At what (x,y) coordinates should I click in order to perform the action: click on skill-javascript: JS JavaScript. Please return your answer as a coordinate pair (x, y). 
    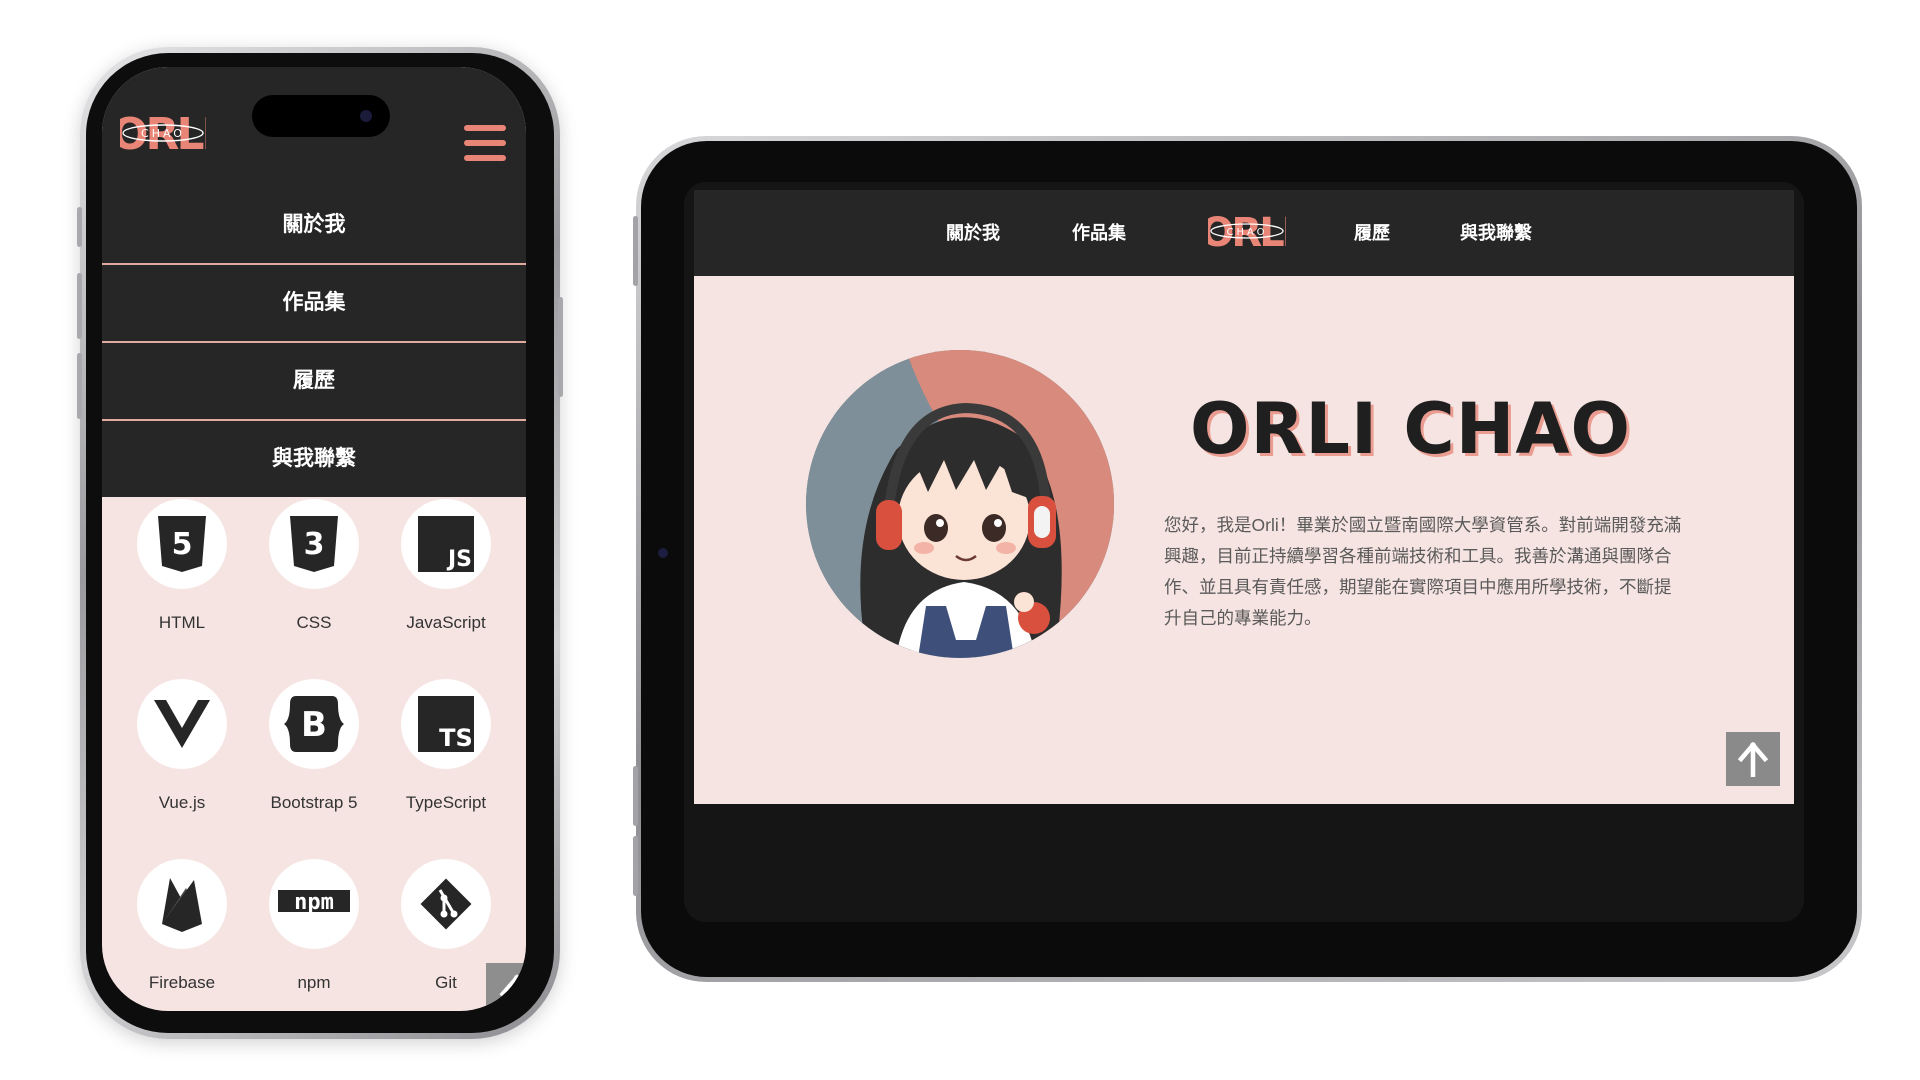
    Looking at the image, I should click on (446, 566).